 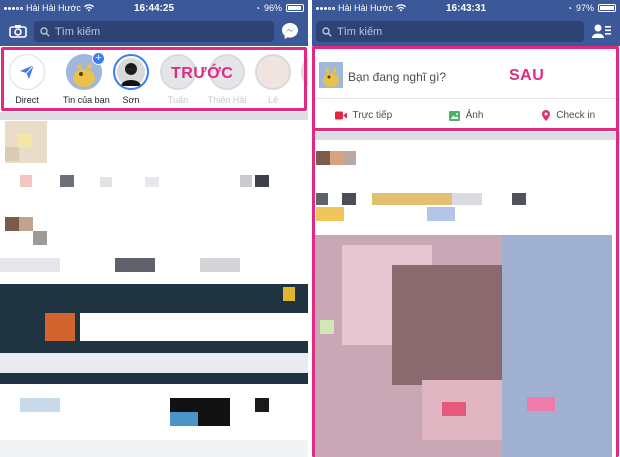 What do you see at coordinates (466, 8) in the screenshot?
I see `status-bar: Hải Hải Hước 16:43:31 ◔ 97%` at bounding box center [466, 8].